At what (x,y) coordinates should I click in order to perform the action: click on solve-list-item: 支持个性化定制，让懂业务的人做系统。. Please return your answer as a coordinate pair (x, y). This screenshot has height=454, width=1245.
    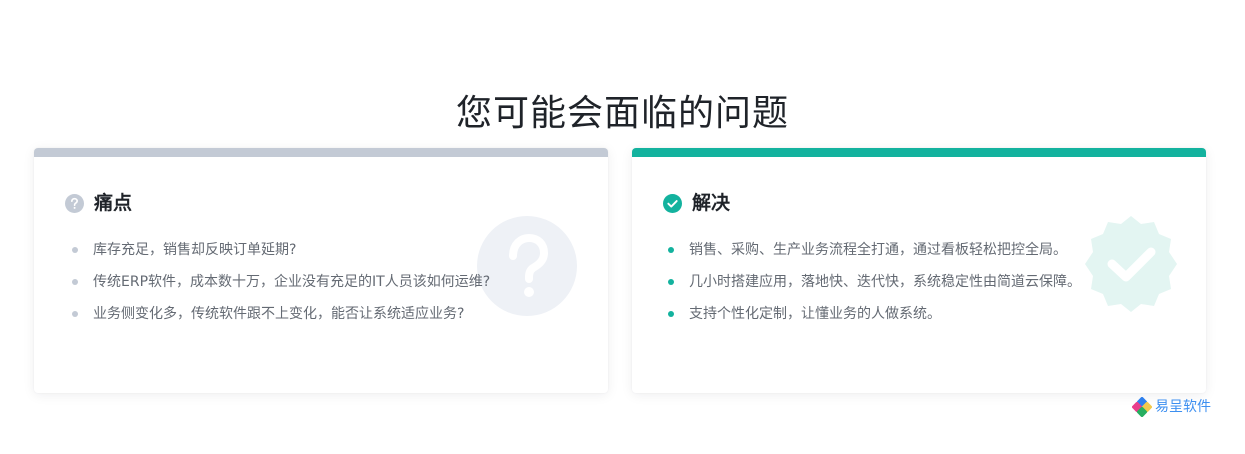
    Looking at the image, I should click on (874, 314).